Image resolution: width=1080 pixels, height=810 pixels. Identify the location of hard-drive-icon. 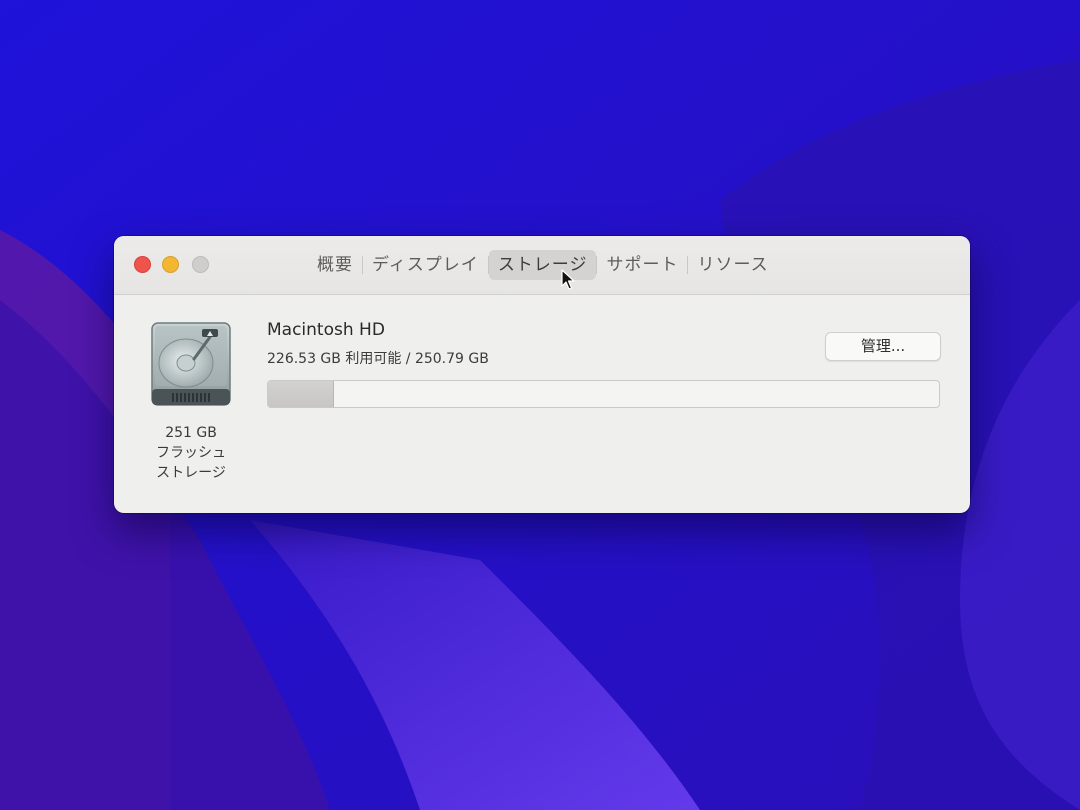
(191, 364).